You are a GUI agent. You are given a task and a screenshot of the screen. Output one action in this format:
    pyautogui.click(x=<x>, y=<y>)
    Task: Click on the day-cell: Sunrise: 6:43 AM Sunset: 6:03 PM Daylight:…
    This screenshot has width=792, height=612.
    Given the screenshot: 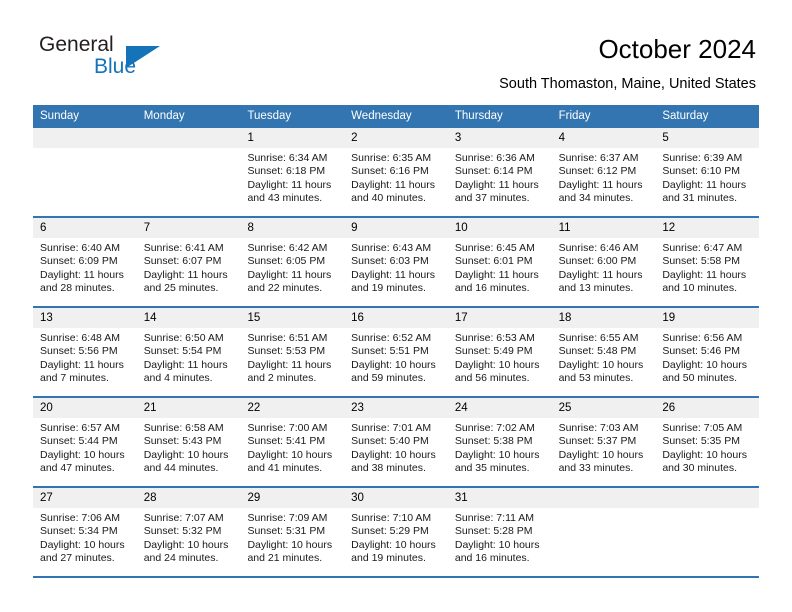 What is the action you would take?
    pyautogui.click(x=396, y=272)
    